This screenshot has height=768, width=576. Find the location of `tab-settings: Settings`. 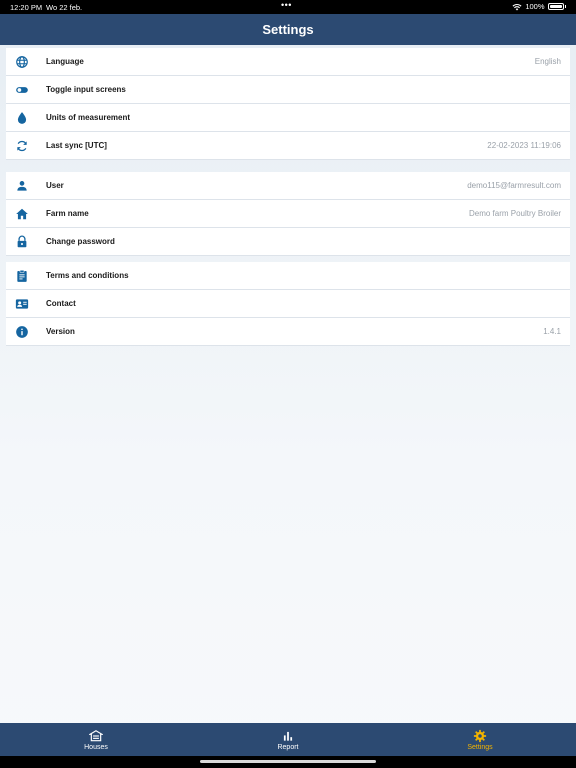

tab-settings: Settings is located at coordinates (480, 739).